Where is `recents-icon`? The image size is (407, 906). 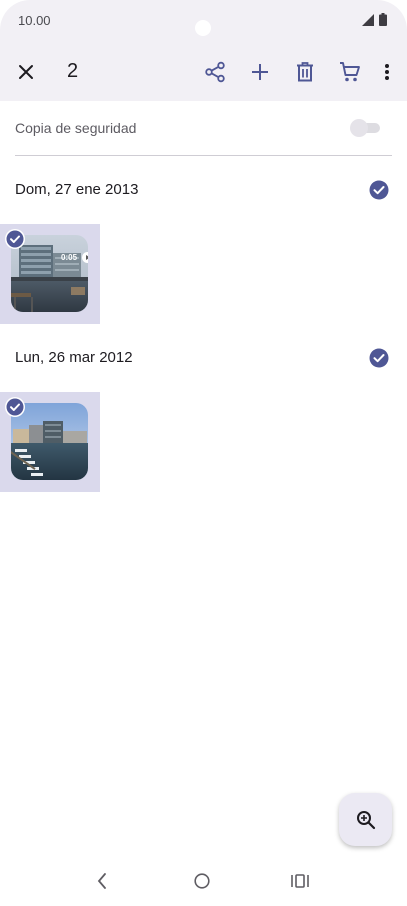 recents-icon is located at coordinates (300, 881).